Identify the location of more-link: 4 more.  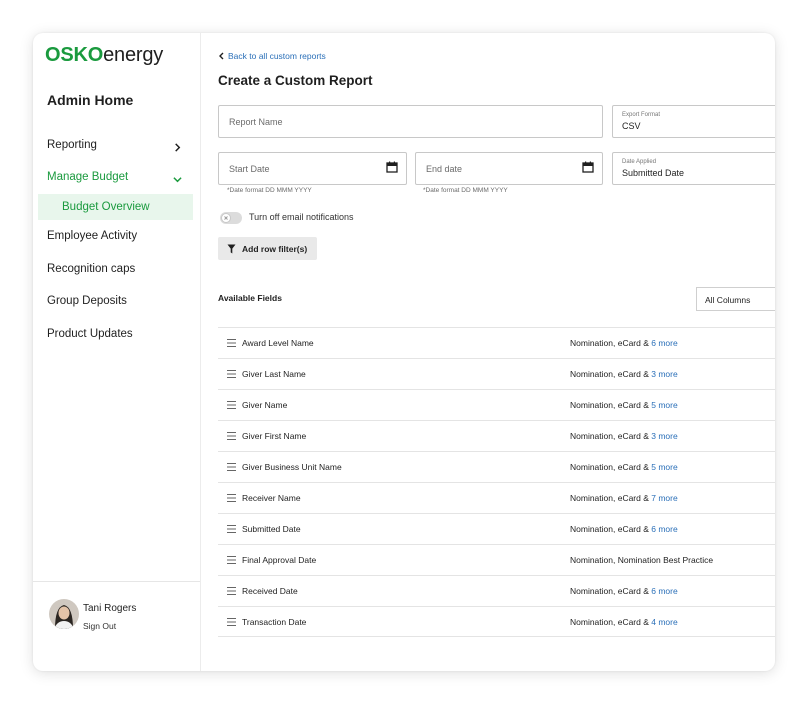
(664, 622).